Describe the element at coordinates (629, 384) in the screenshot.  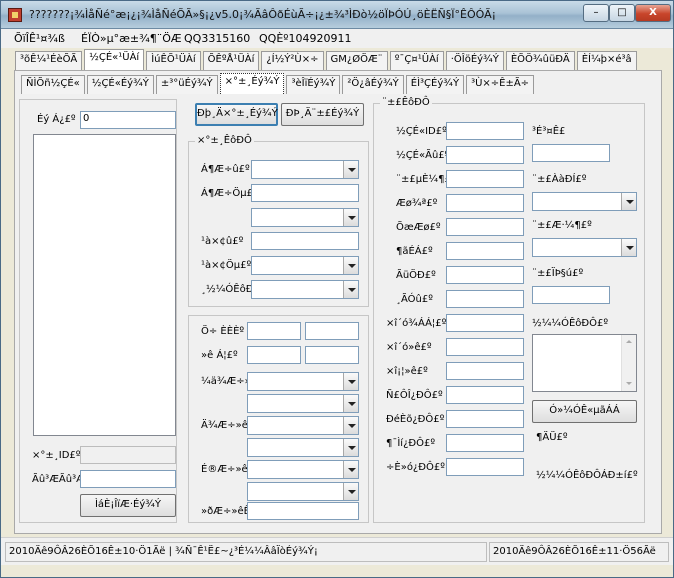
I see `scroll-down-icon` at that location.